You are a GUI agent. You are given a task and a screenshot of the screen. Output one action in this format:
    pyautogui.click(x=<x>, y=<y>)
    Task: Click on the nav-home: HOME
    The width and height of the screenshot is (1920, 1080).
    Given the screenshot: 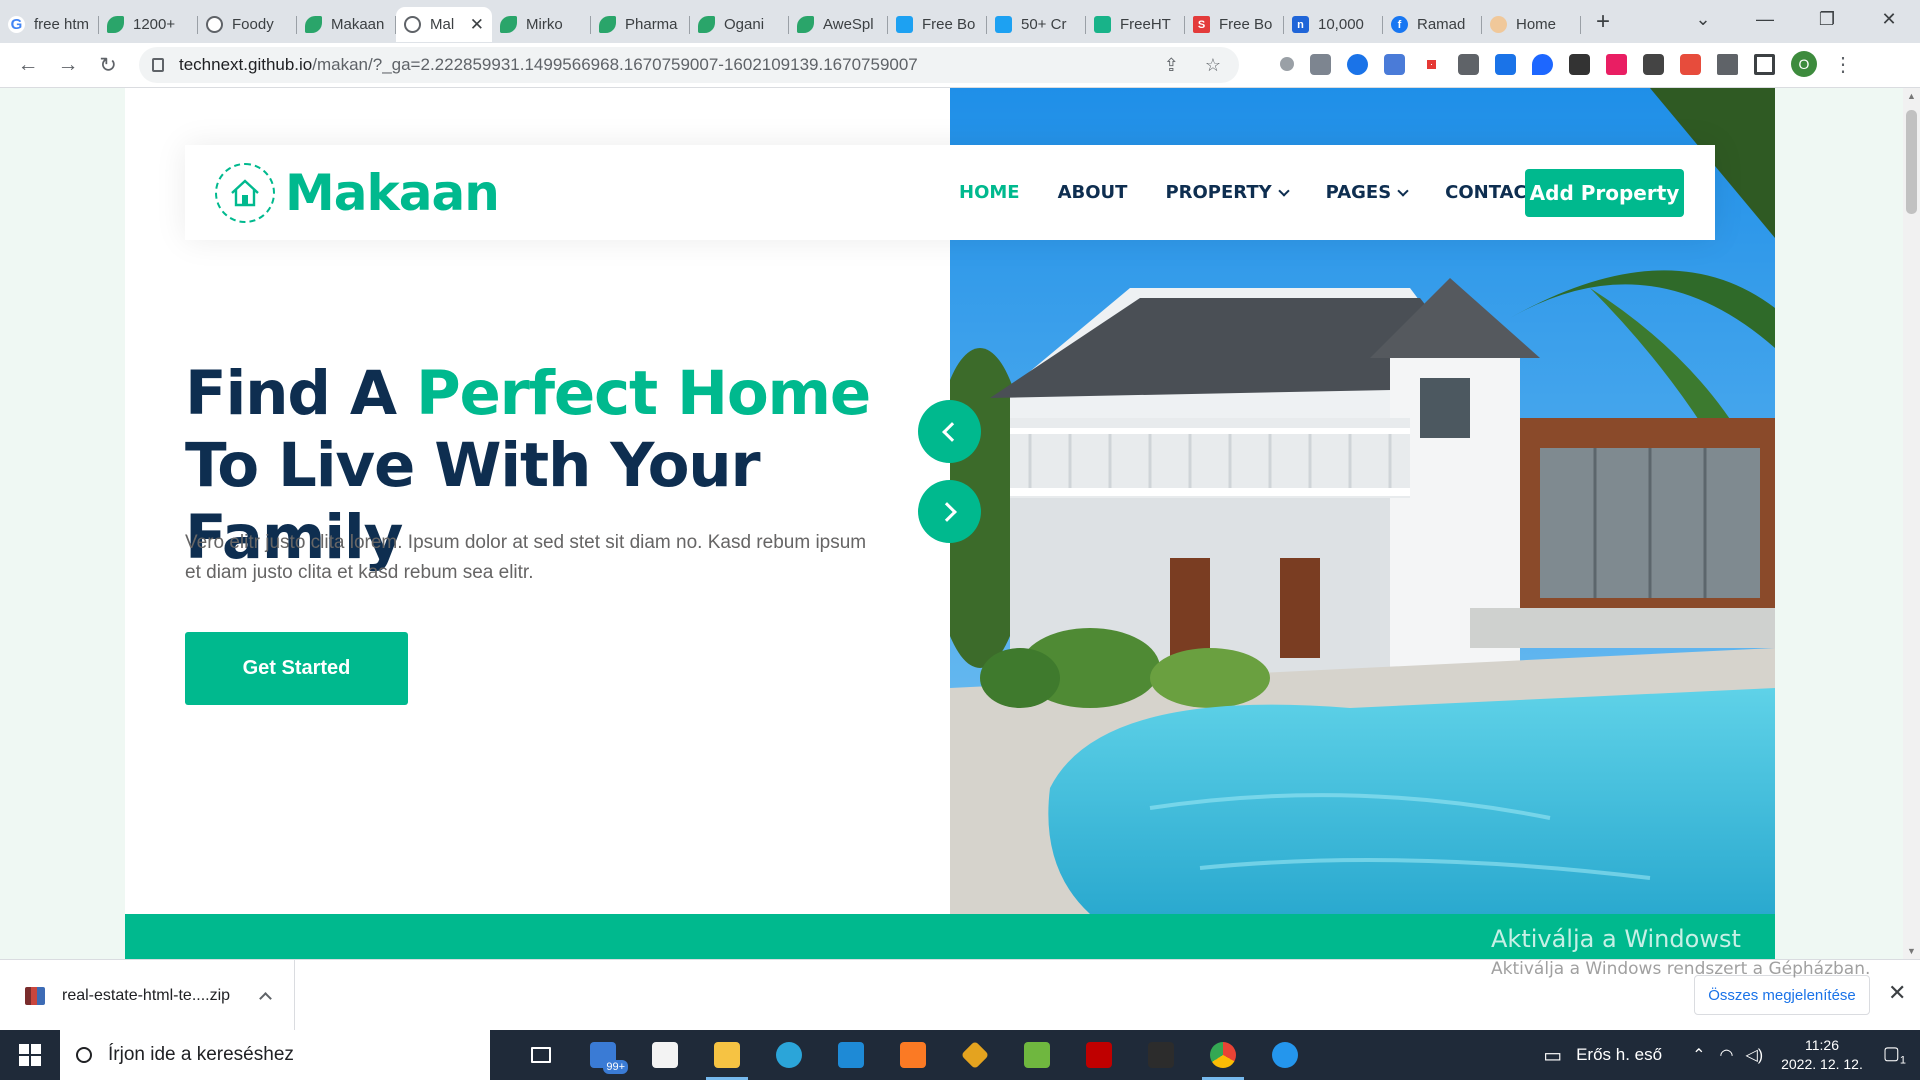 What is the action you would take?
    pyautogui.click(x=989, y=192)
    